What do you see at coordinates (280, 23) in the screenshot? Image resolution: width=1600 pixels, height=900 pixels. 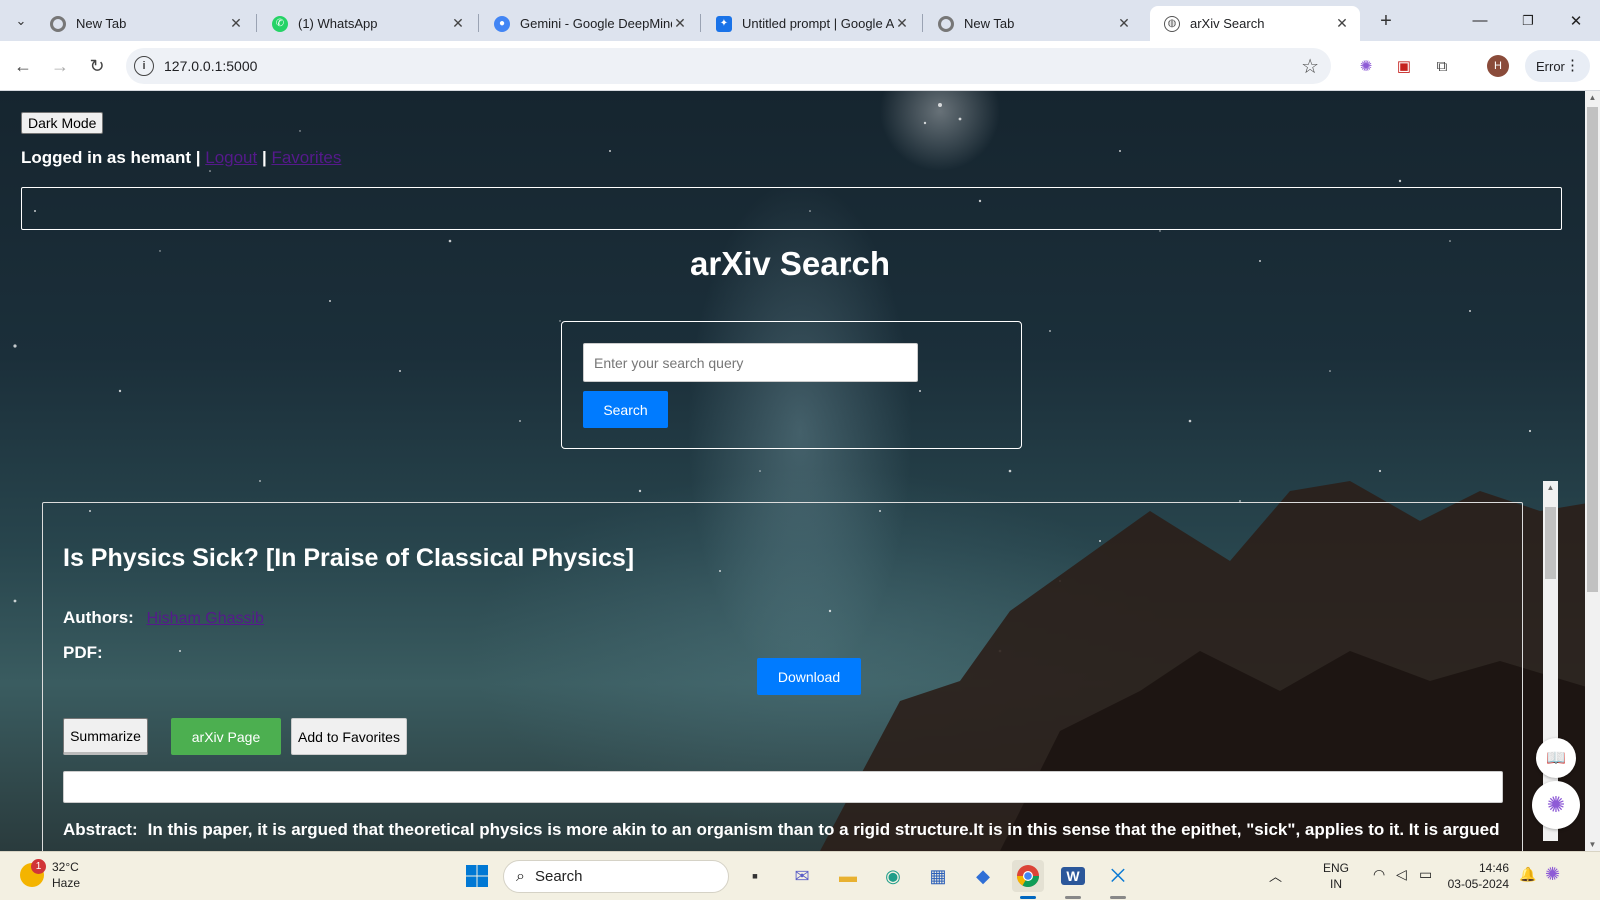 I see `whatsapp-icon: ✆` at bounding box center [280, 23].